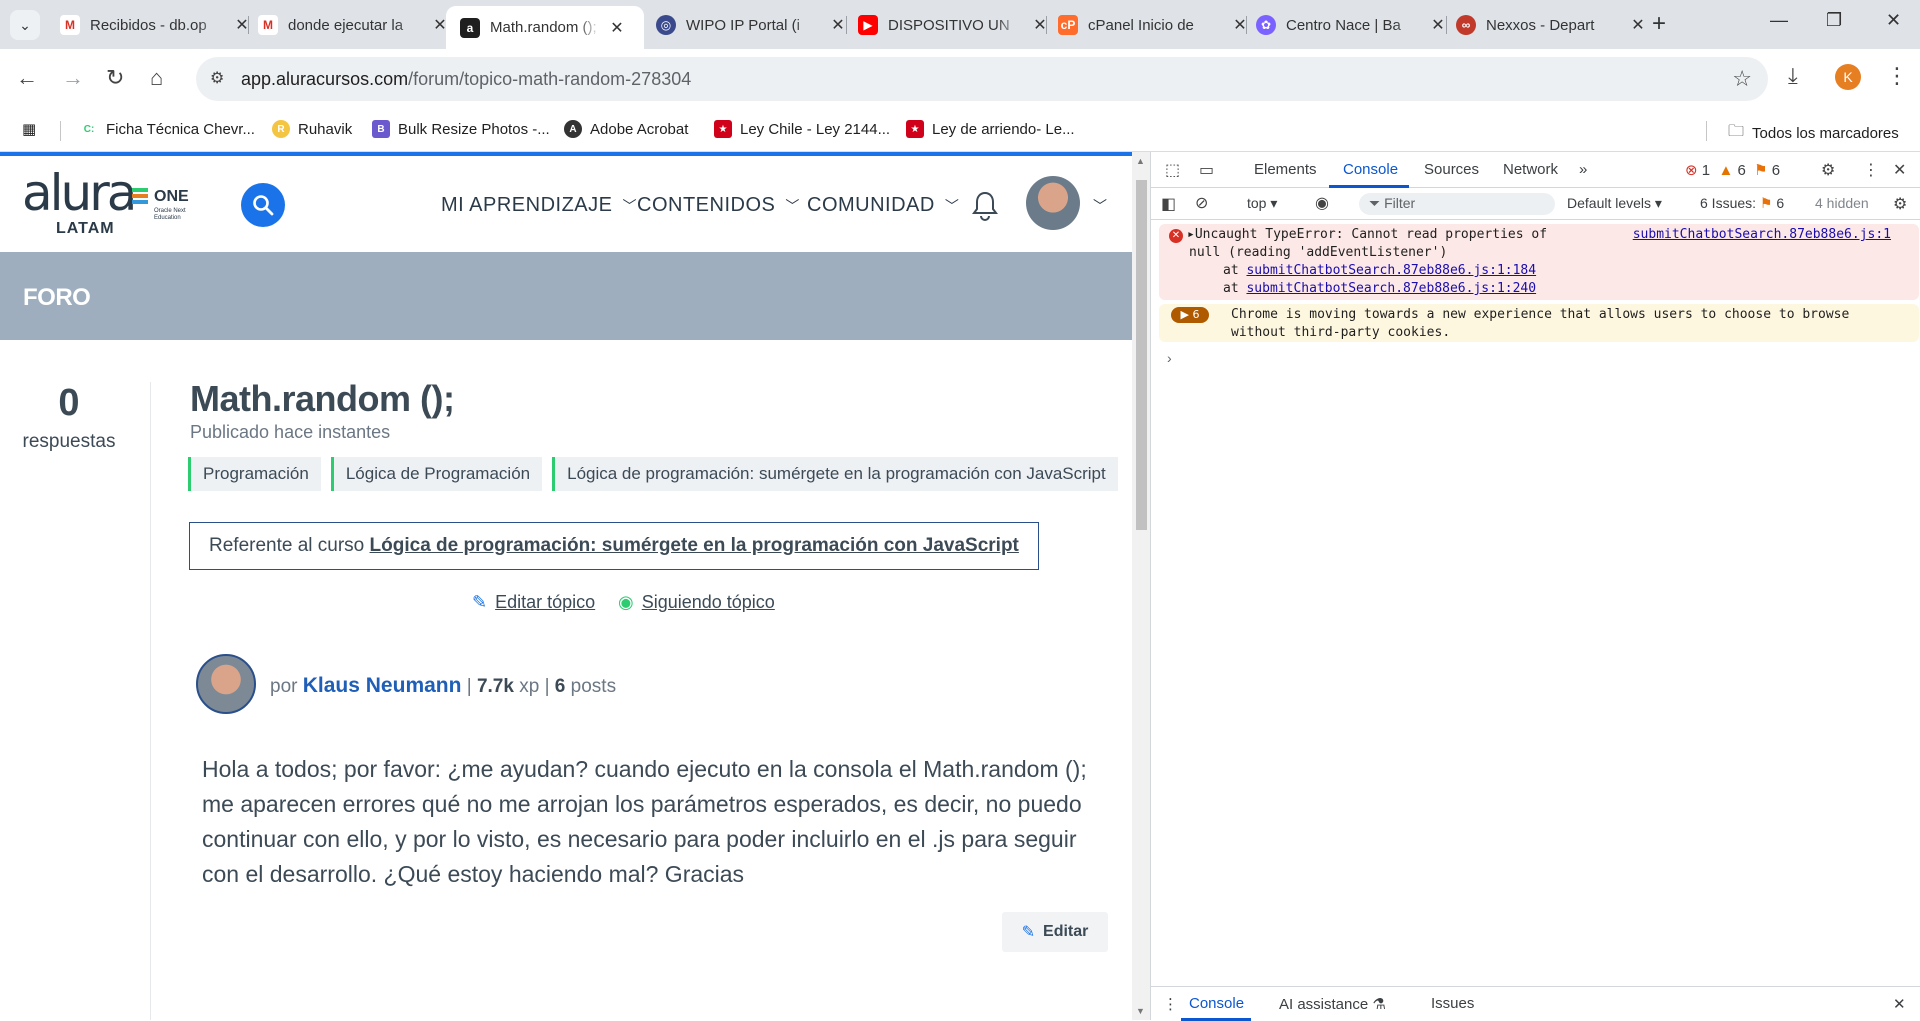 This screenshot has width=1920, height=1021. What do you see at coordinates (1400, 203) in the screenshot?
I see `filter-placeholder: Filter` at bounding box center [1400, 203].